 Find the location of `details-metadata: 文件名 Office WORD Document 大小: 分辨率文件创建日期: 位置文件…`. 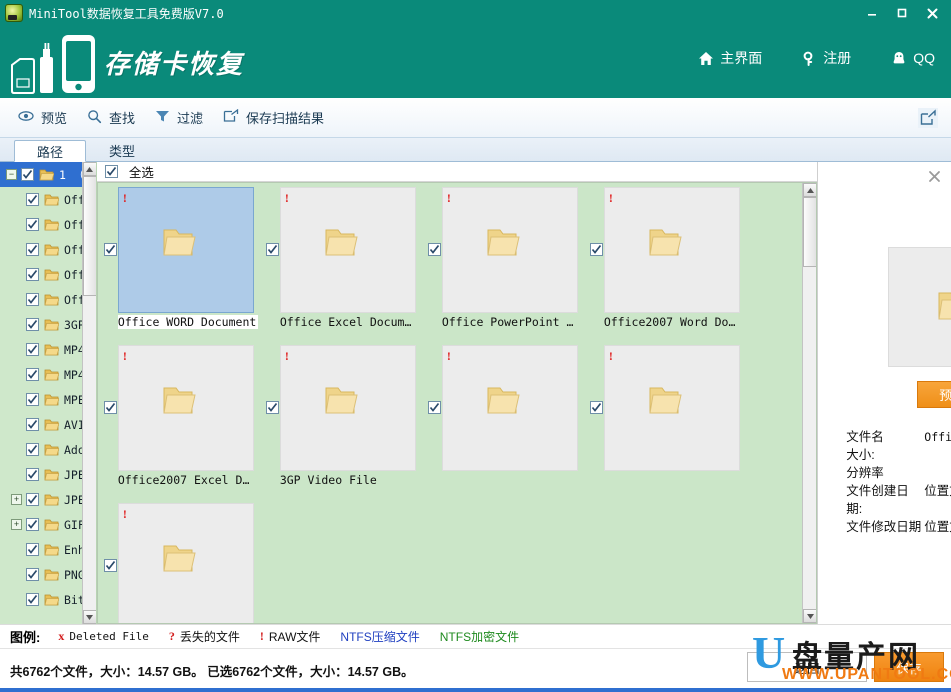

details-metadata: 文件名 Office WORD Document 大小: 分辨率文件创建日期: 位置文件… is located at coordinates (898, 482).